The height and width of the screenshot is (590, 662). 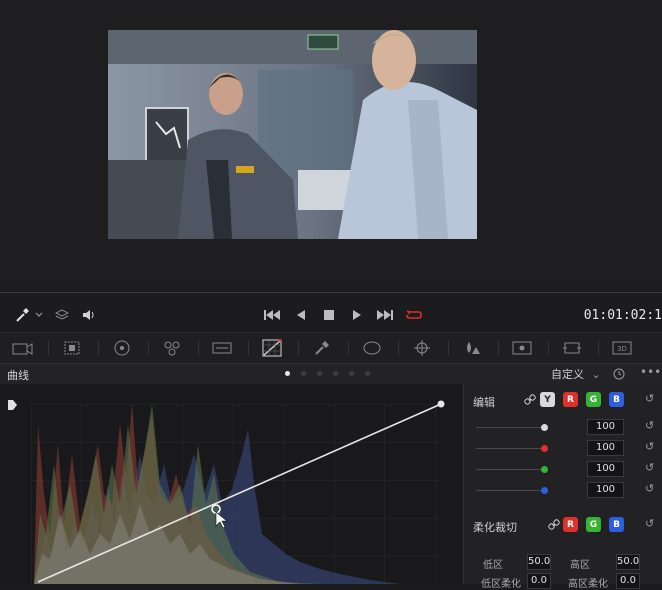 What do you see at coordinates (372, 348) in the screenshot?
I see `power-window-icon` at bounding box center [372, 348].